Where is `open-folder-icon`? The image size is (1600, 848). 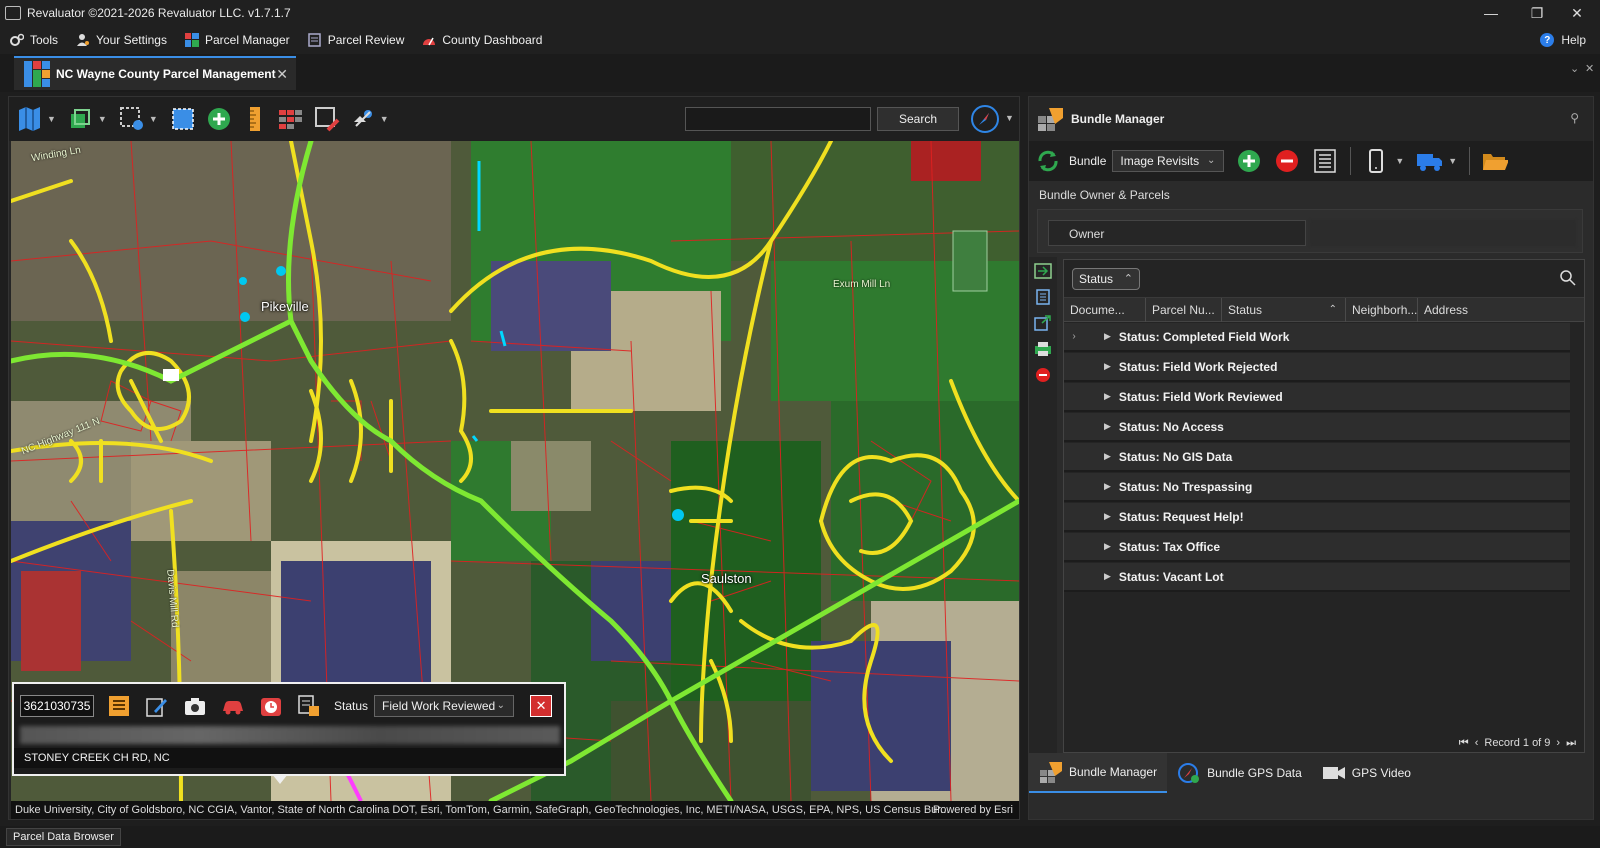 open-folder-icon is located at coordinates (1495, 161).